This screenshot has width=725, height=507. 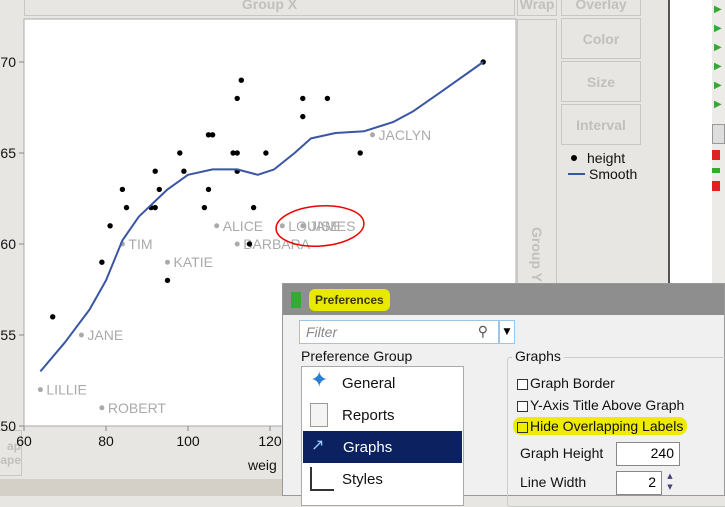 I want to click on x-tick-label: 80, so click(x=106, y=441).